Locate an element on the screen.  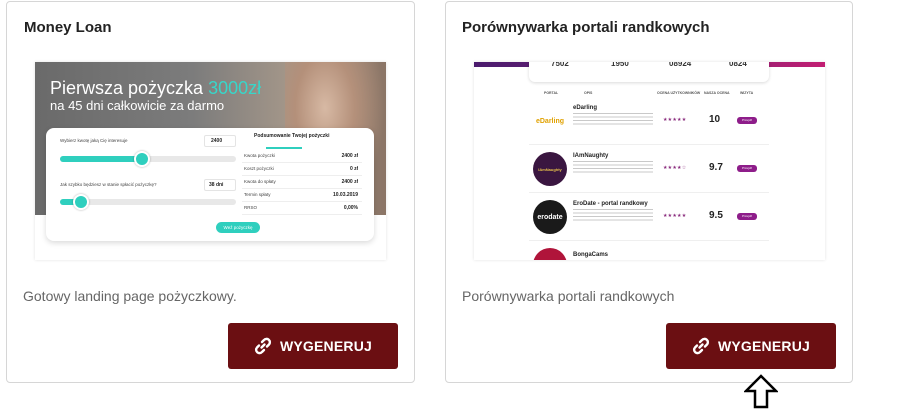
preview-row: BongaCams is located at coordinates (649, 251).